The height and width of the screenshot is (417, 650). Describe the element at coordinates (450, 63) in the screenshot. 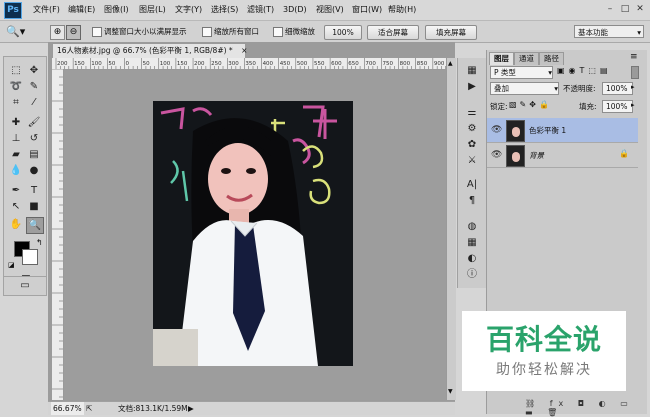

I see `scroll-up-icon: ▲` at that location.